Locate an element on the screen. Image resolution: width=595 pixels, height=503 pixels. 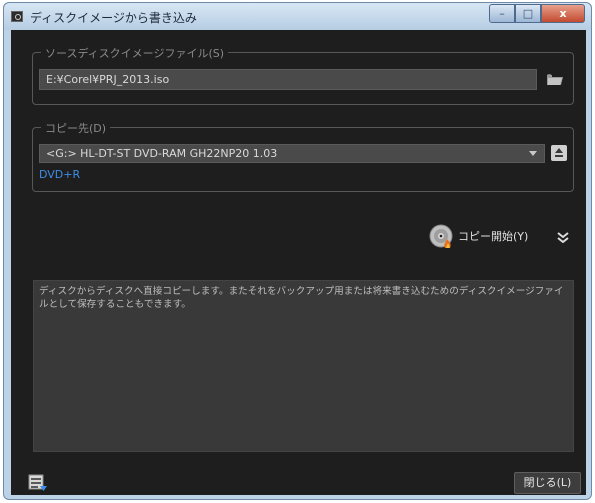
caption-buttons: – □ x is located at coordinates (537, 13).